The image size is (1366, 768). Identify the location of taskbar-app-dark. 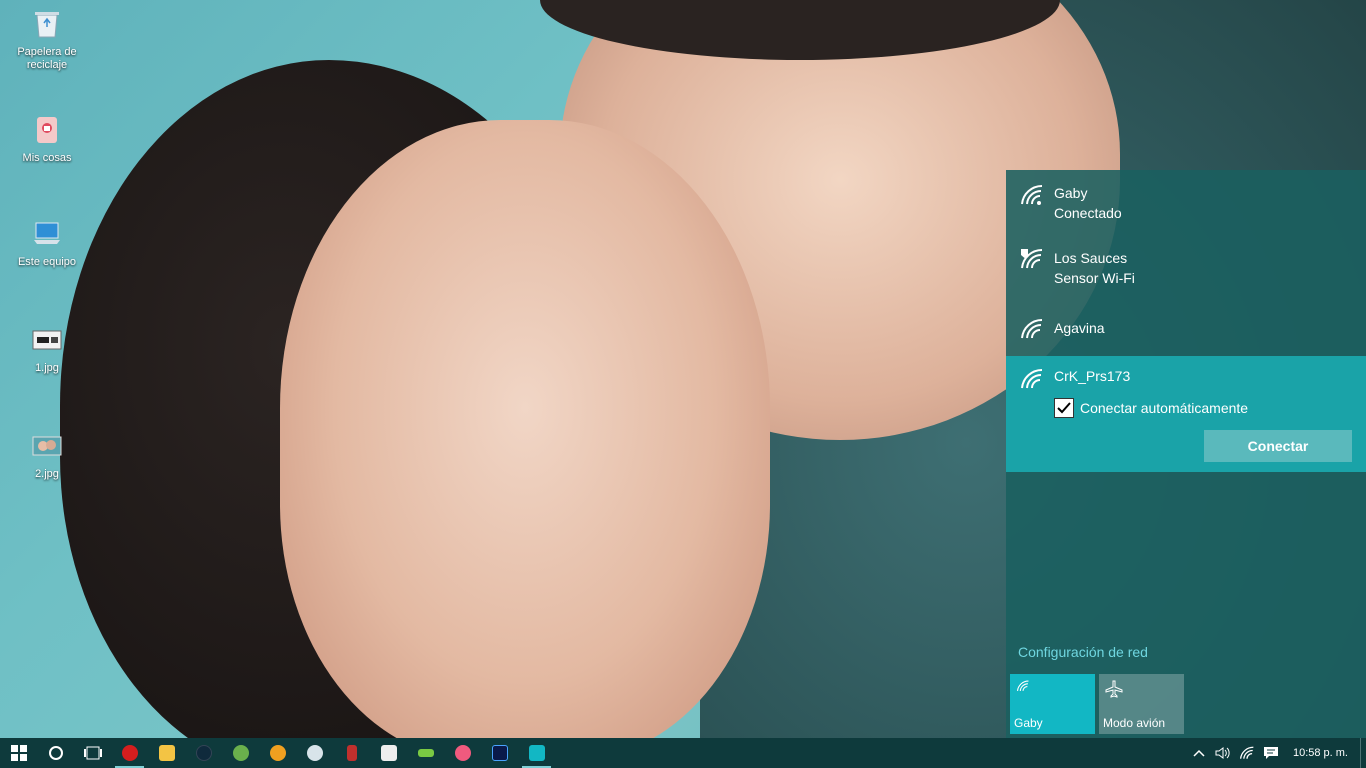
(203, 753).